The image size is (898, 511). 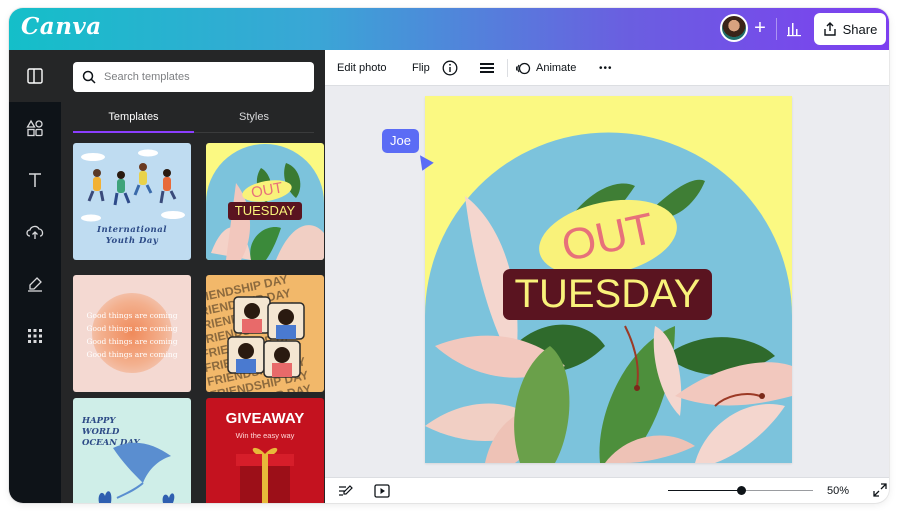 I want to click on zoom-level: 50%, so click(x=838, y=490).